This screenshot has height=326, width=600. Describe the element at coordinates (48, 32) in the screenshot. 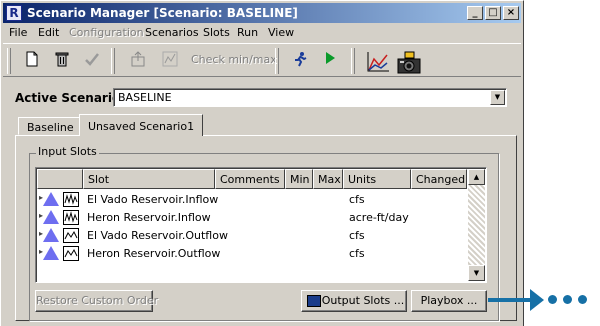

I see `menu-edit: Edit` at that location.